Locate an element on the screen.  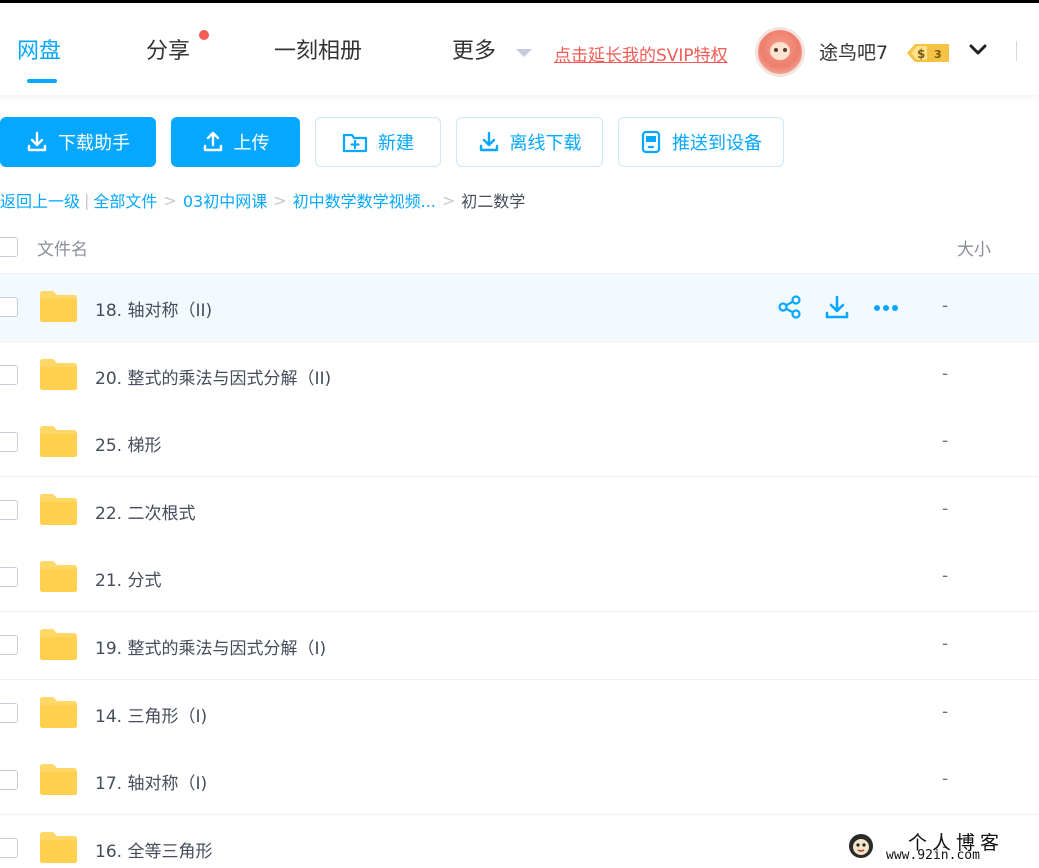
upload-label: 上传 is located at coordinates (251, 143).